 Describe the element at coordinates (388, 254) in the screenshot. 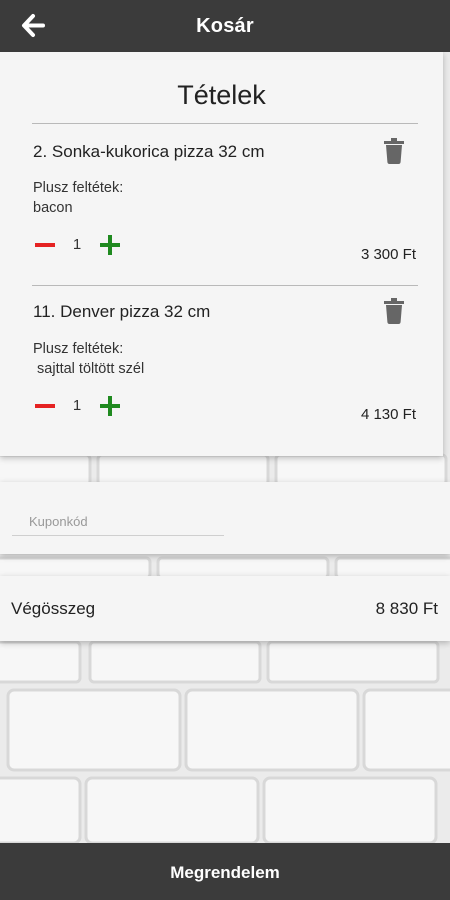

I see `item-price: 3 300 Ft` at that location.